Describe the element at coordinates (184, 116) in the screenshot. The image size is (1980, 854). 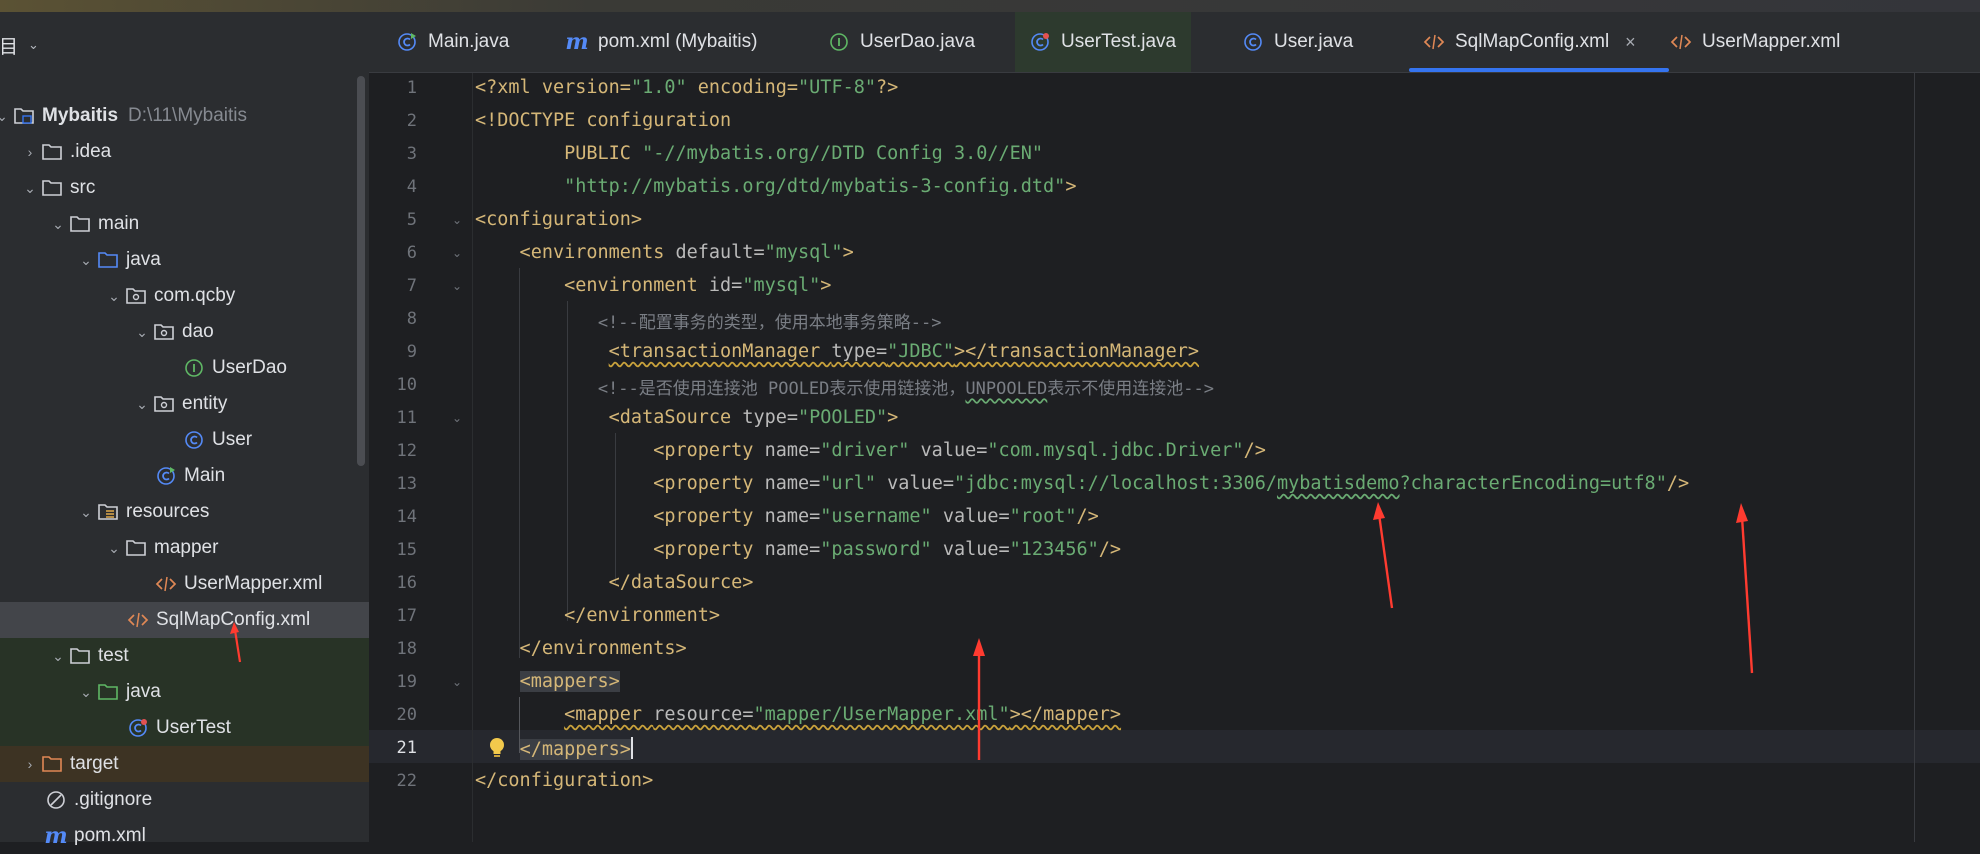
I see `tree-item-project-root: ⌄ Mybaitis D:\11\Mybaitis` at that location.